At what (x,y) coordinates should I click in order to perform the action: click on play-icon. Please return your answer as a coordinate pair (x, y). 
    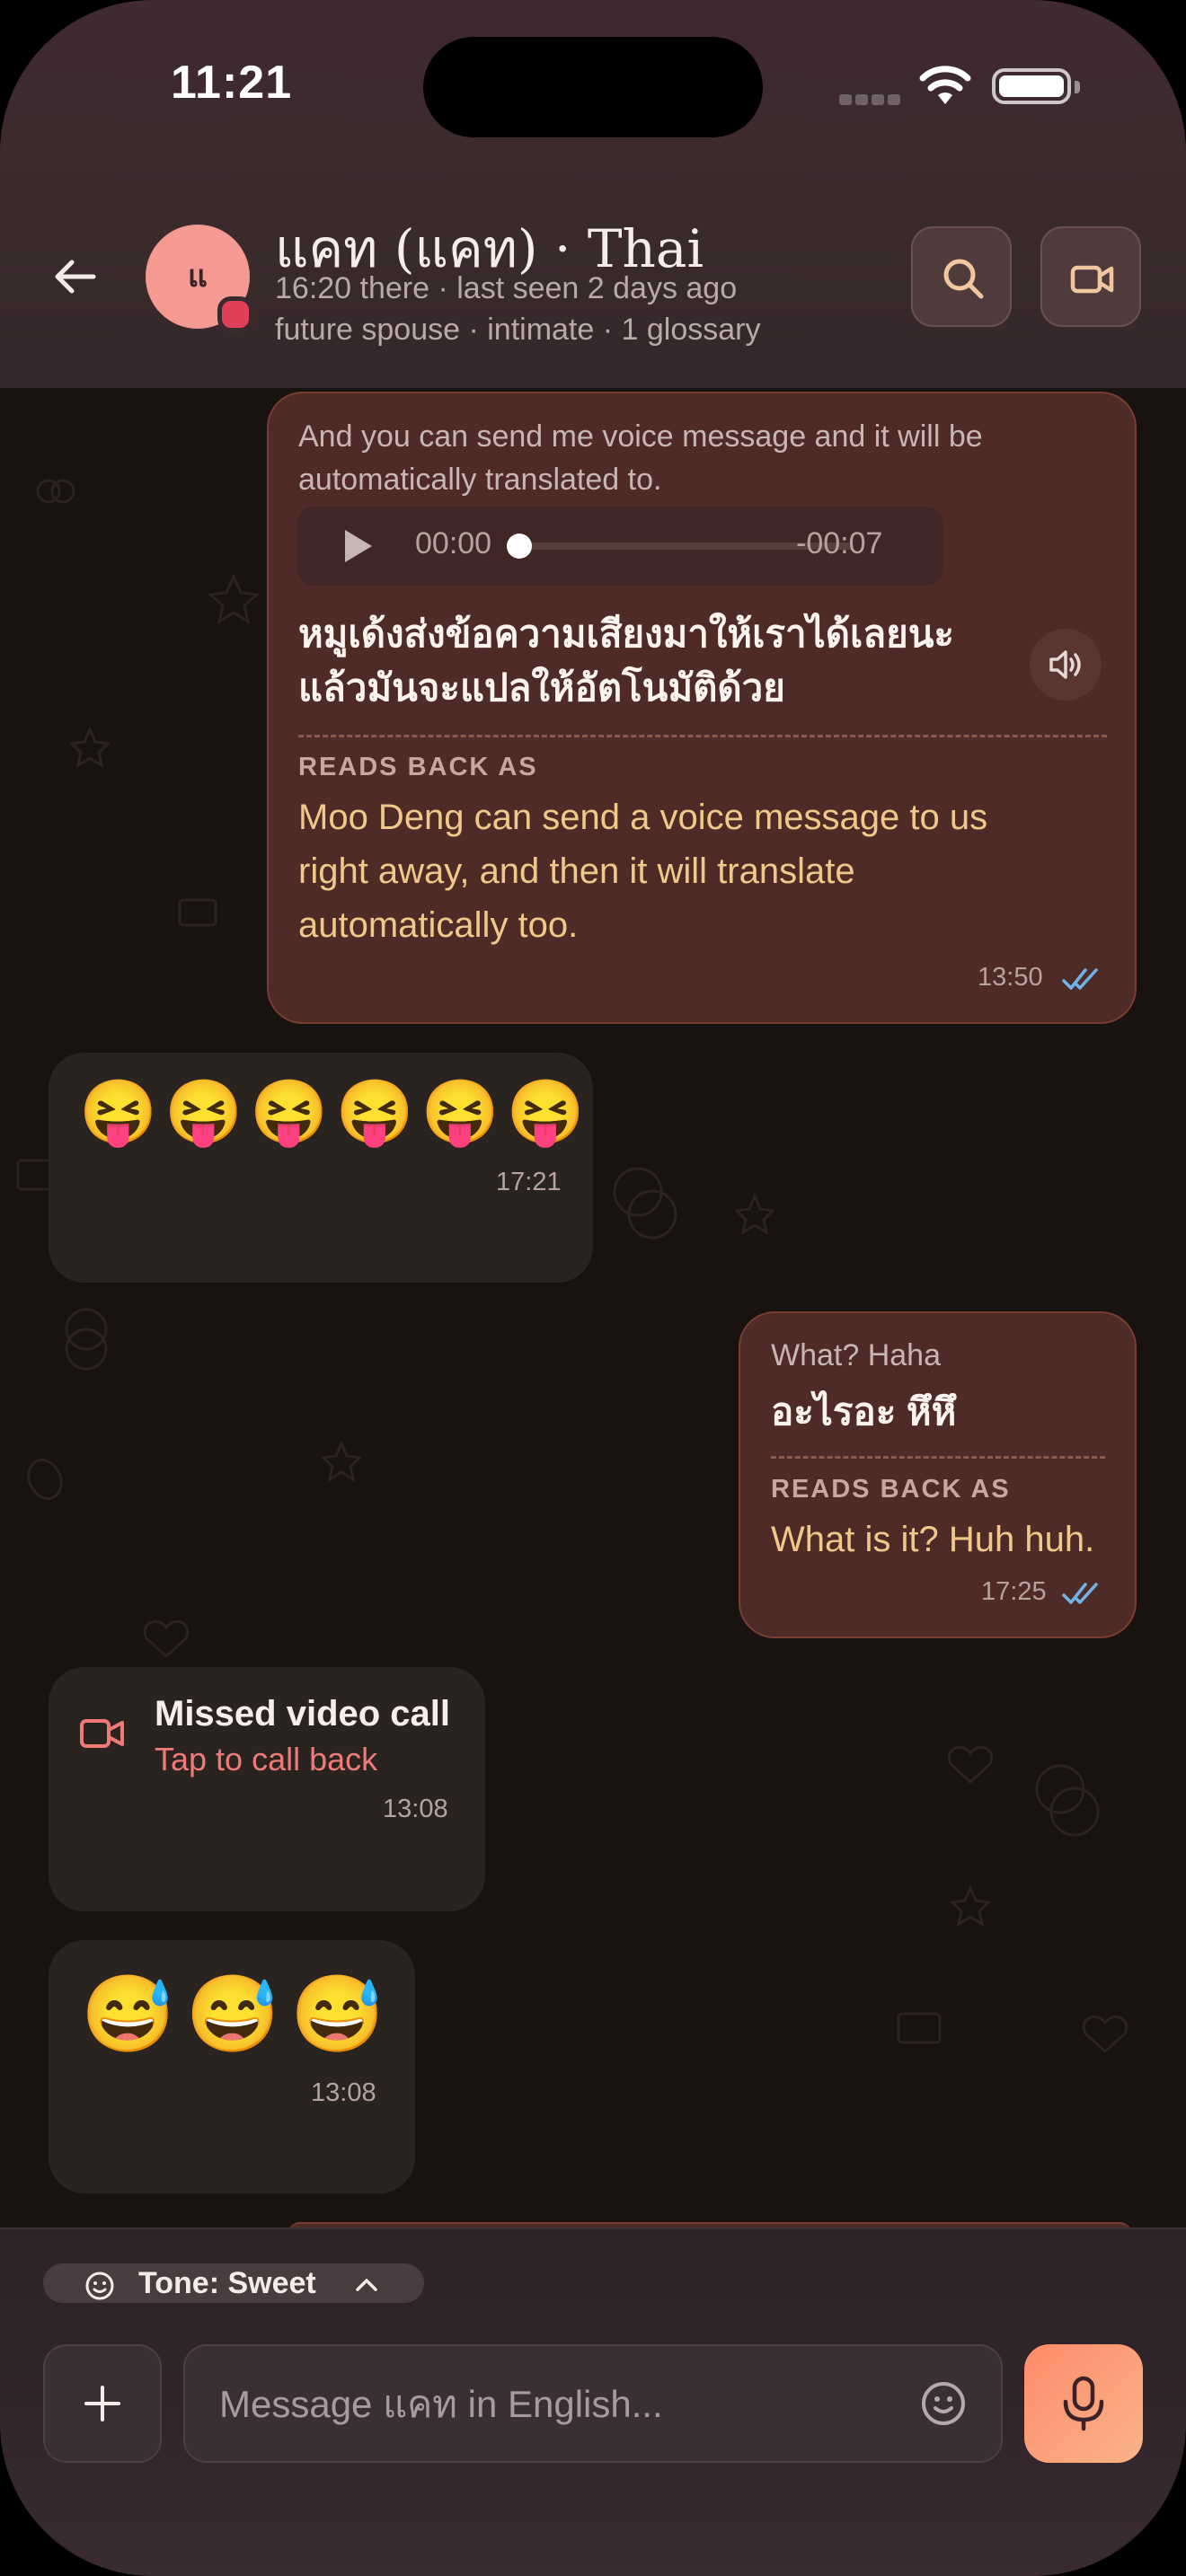
    Looking at the image, I should click on (357, 546).